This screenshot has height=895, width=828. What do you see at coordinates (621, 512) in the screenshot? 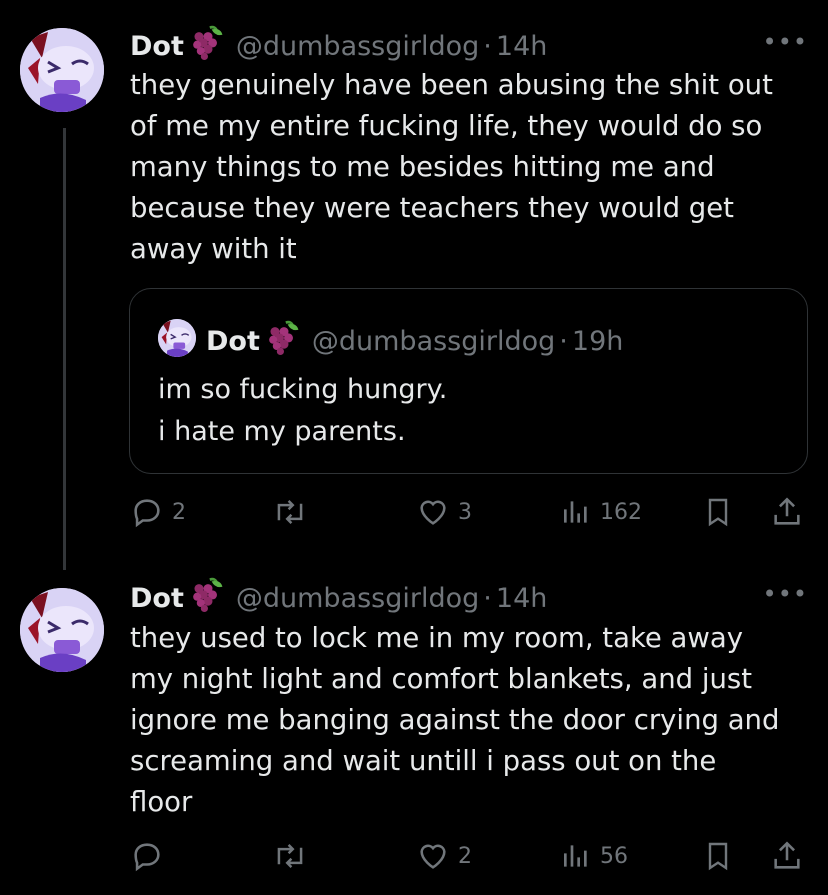
I see `view-count: 162` at bounding box center [621, 512].